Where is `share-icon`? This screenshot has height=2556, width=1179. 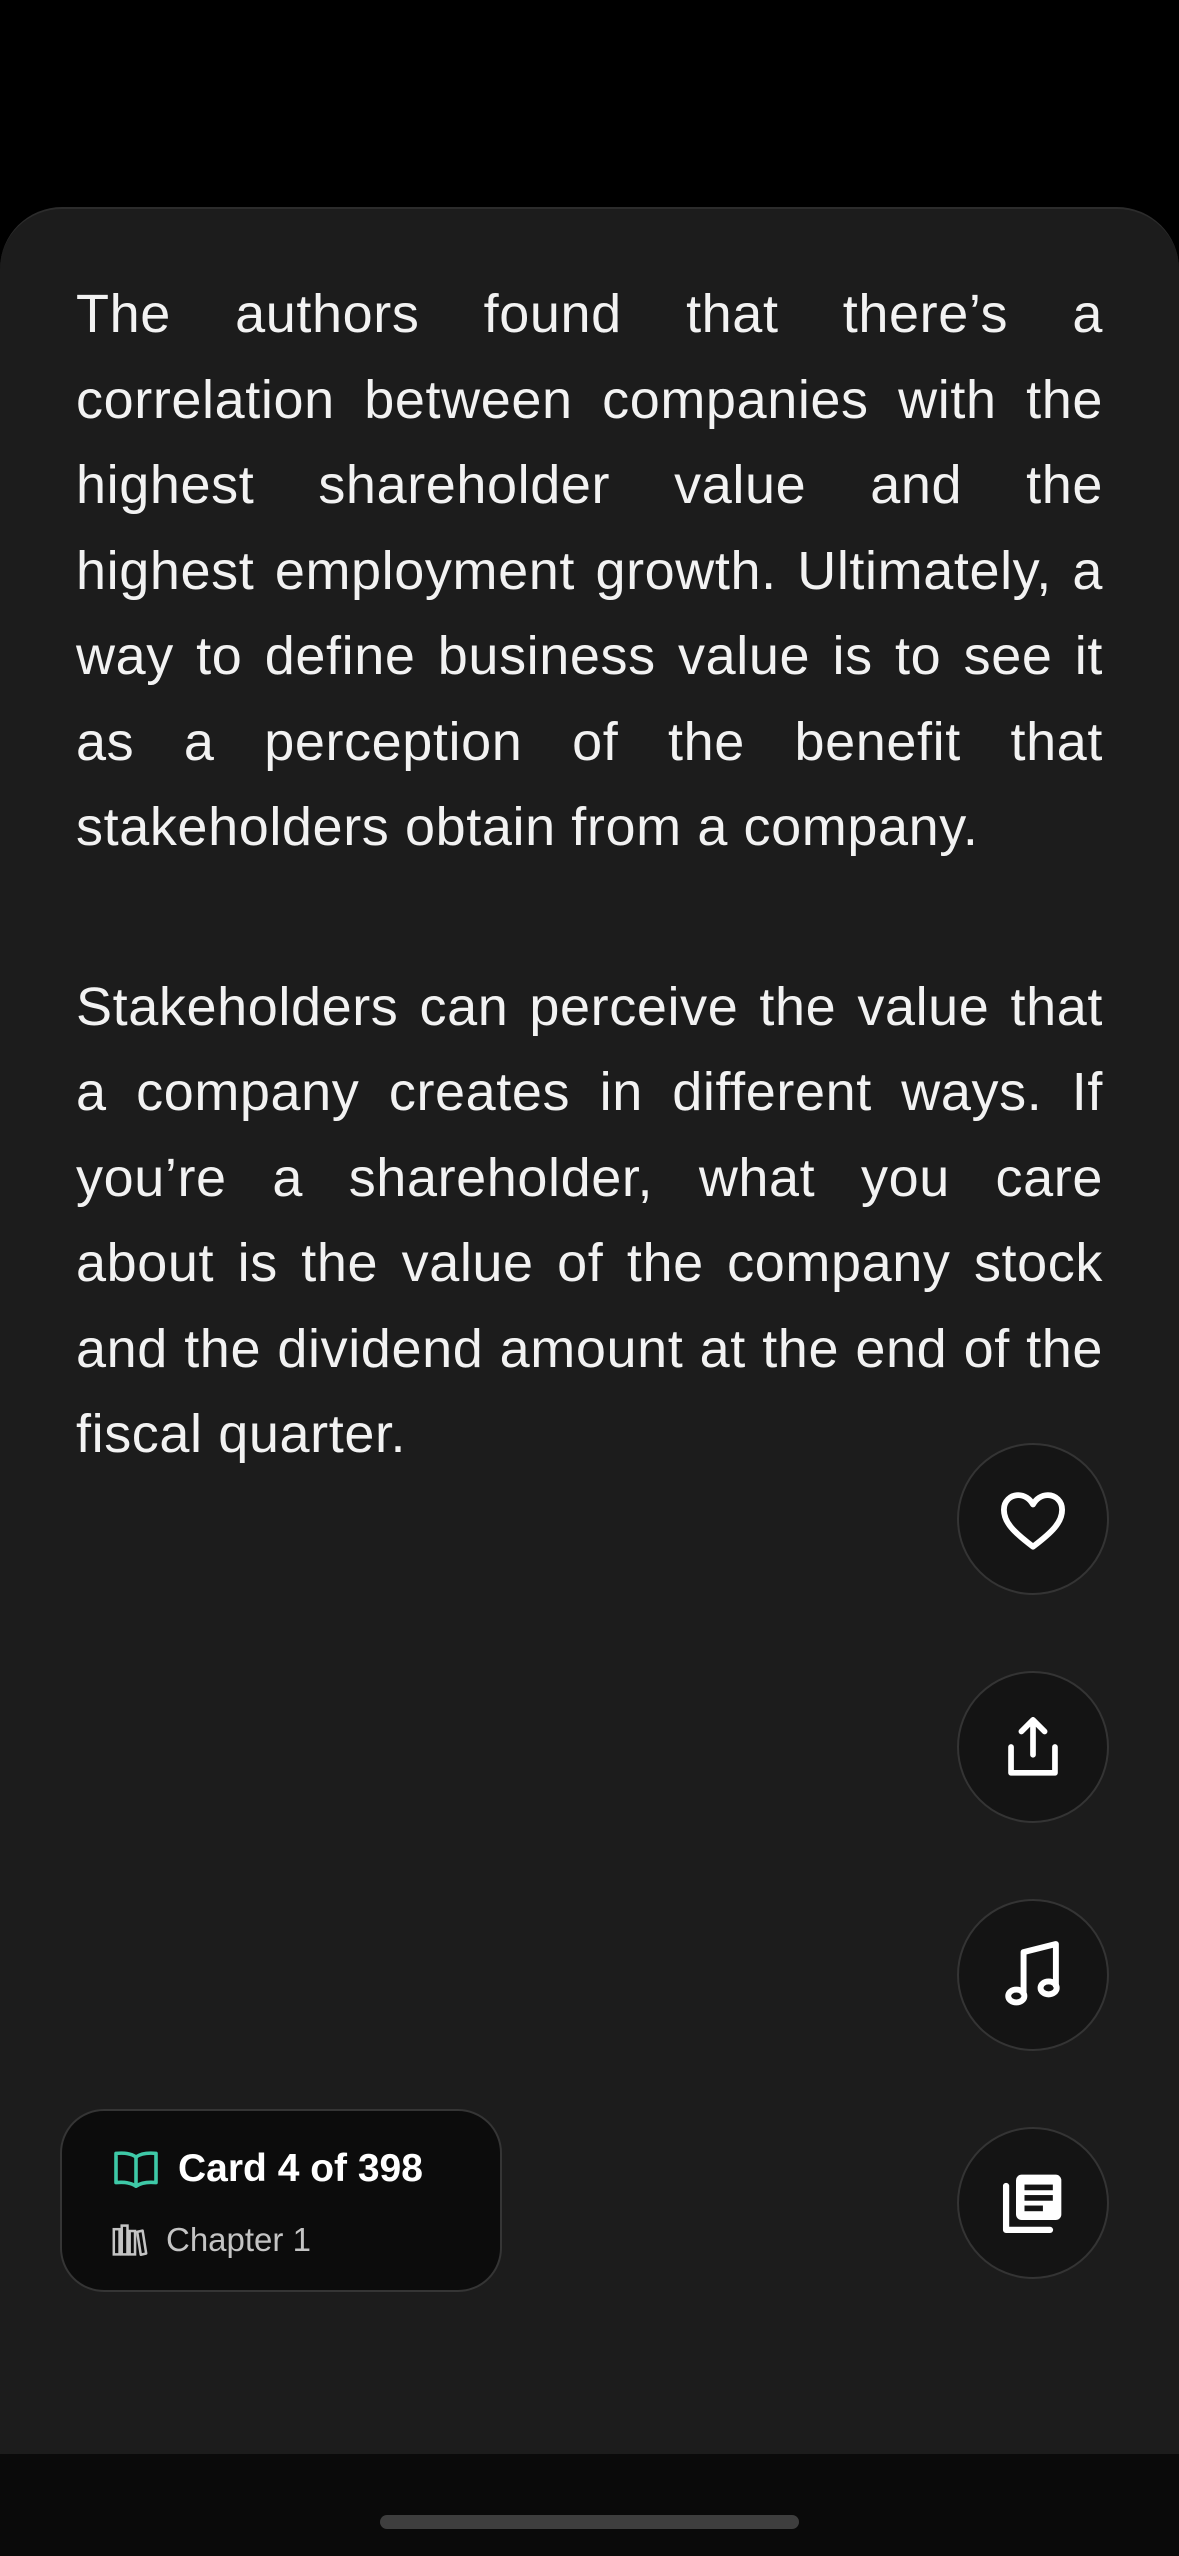
share-icon is located at coordinates (1033, 1746).